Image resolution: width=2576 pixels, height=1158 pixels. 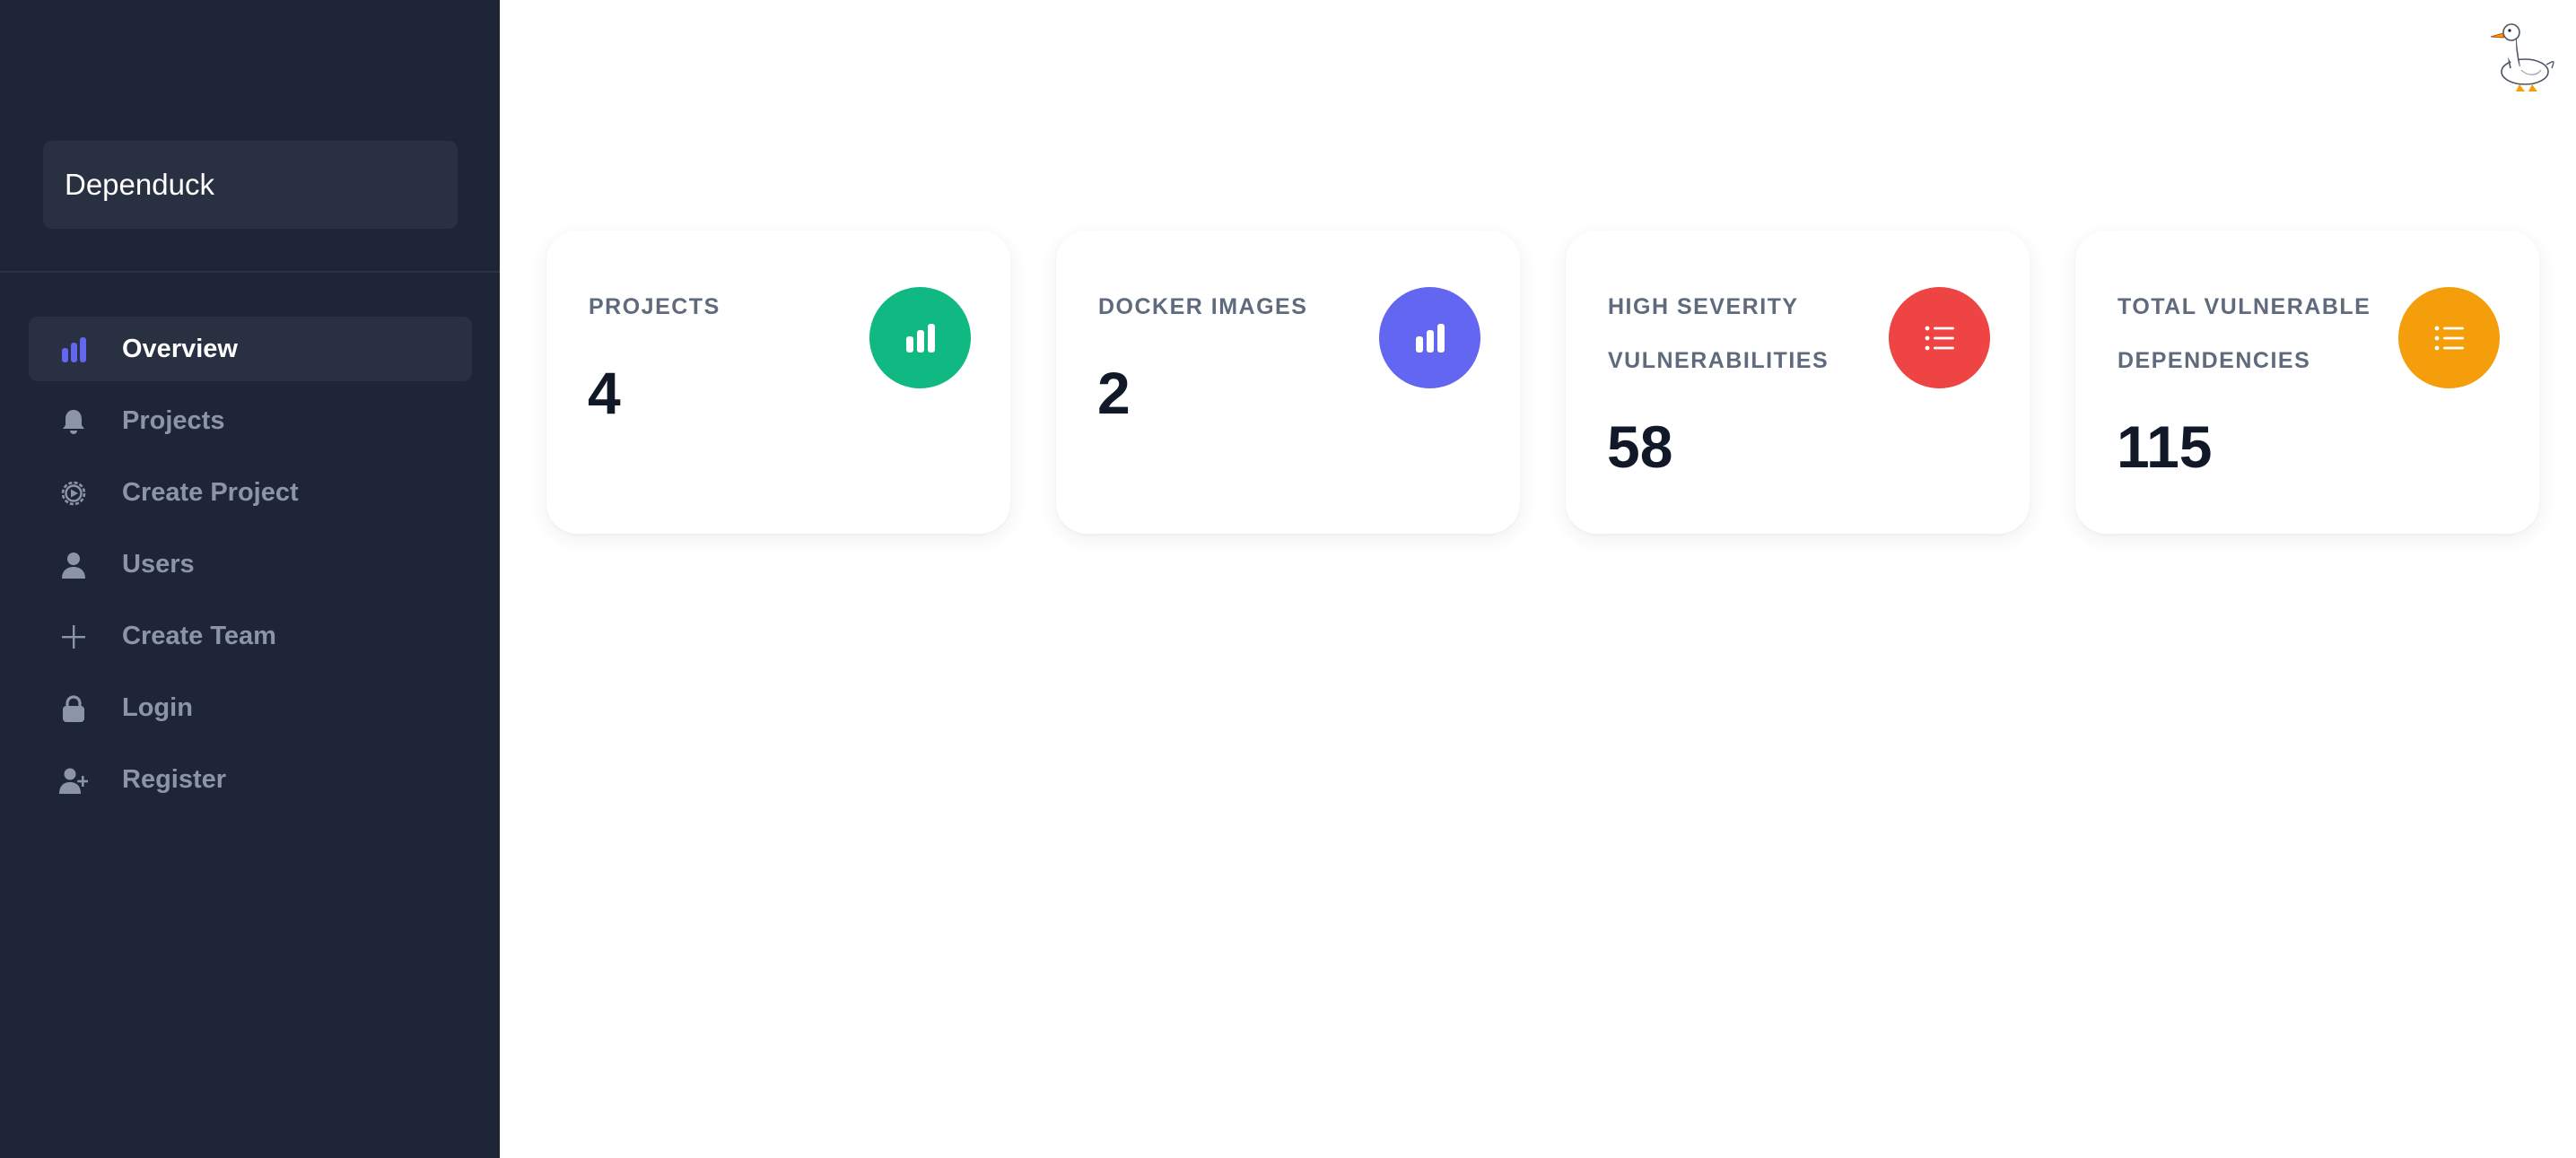 I want to click on sidebar-item-label: Overview, so click(x=180, y=349).